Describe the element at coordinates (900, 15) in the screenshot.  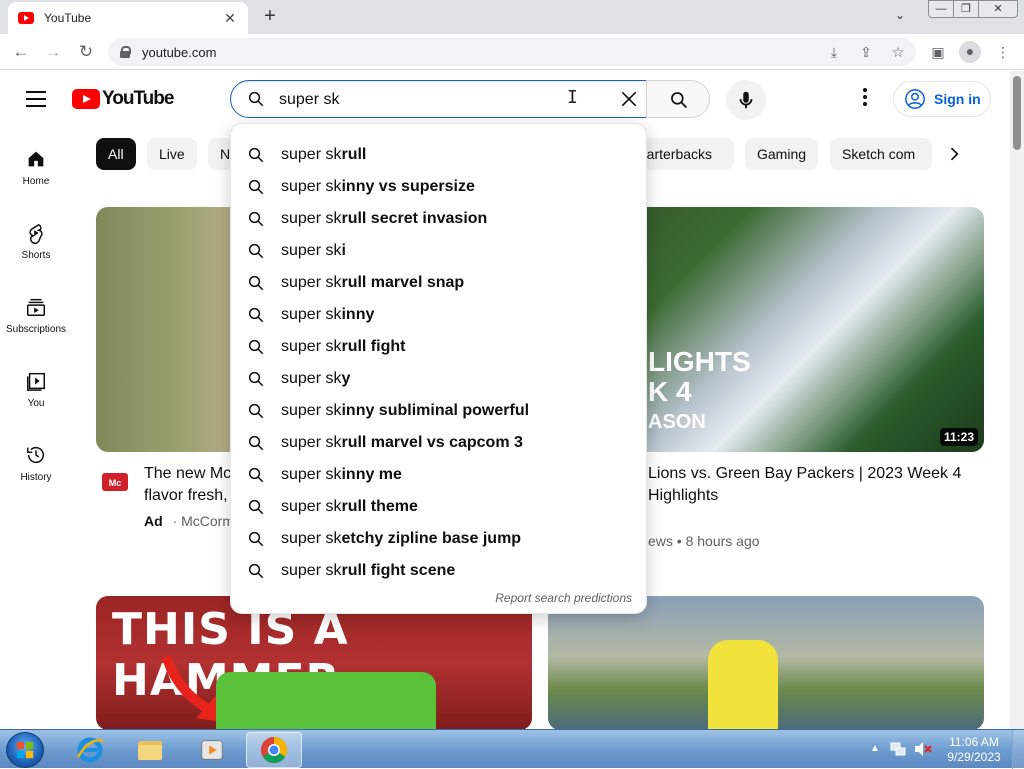
I see `tab-search-chevron-icon: ⌄` at that location.